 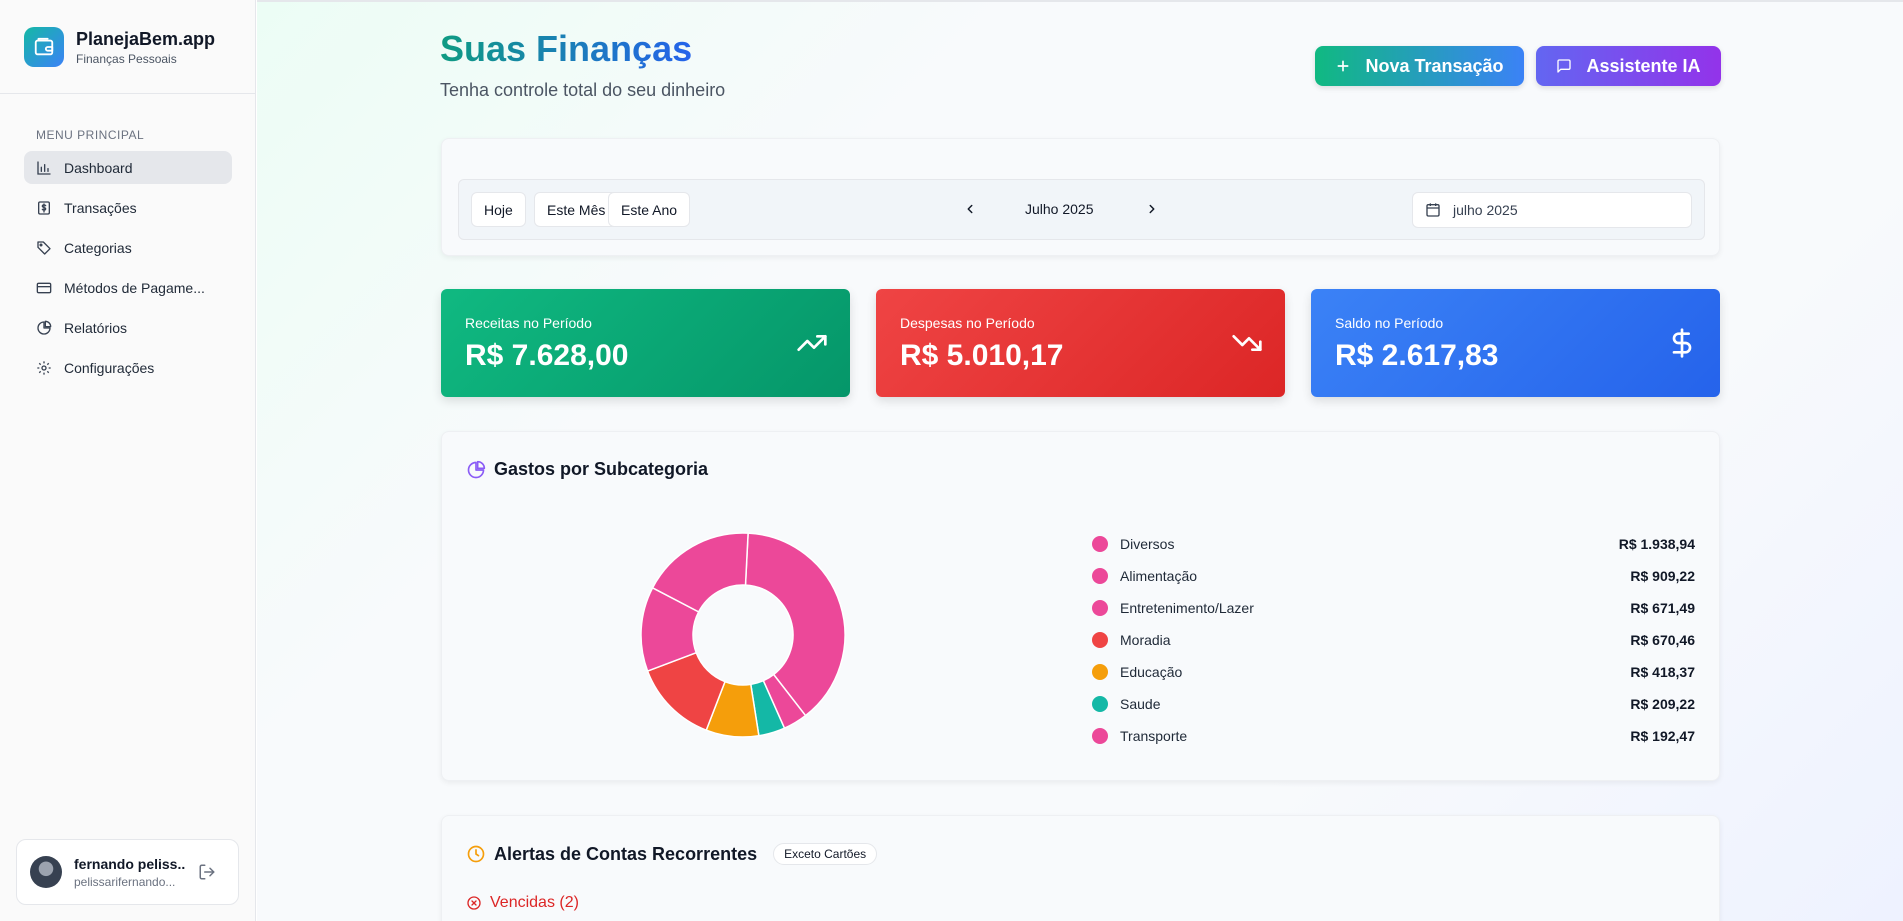 What do you see at coordinates (1187, 608) in the screenshot?
I see `legend-label: Entretenimento/Lazer` at bounding box center [1187, 608].